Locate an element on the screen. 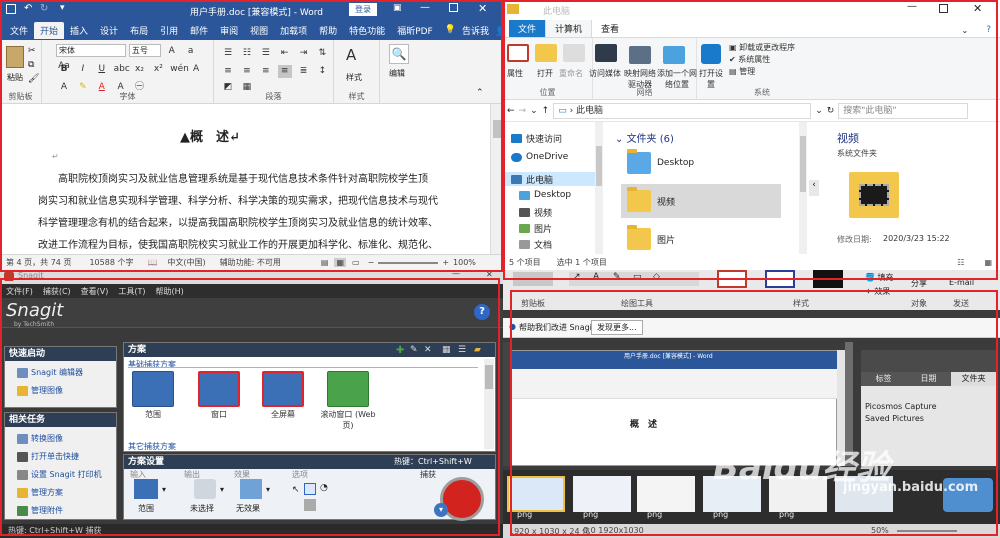 This screenshot has height=538, width=1000. pen-tool-icon: ✎ is located at coordinates (617, 277).